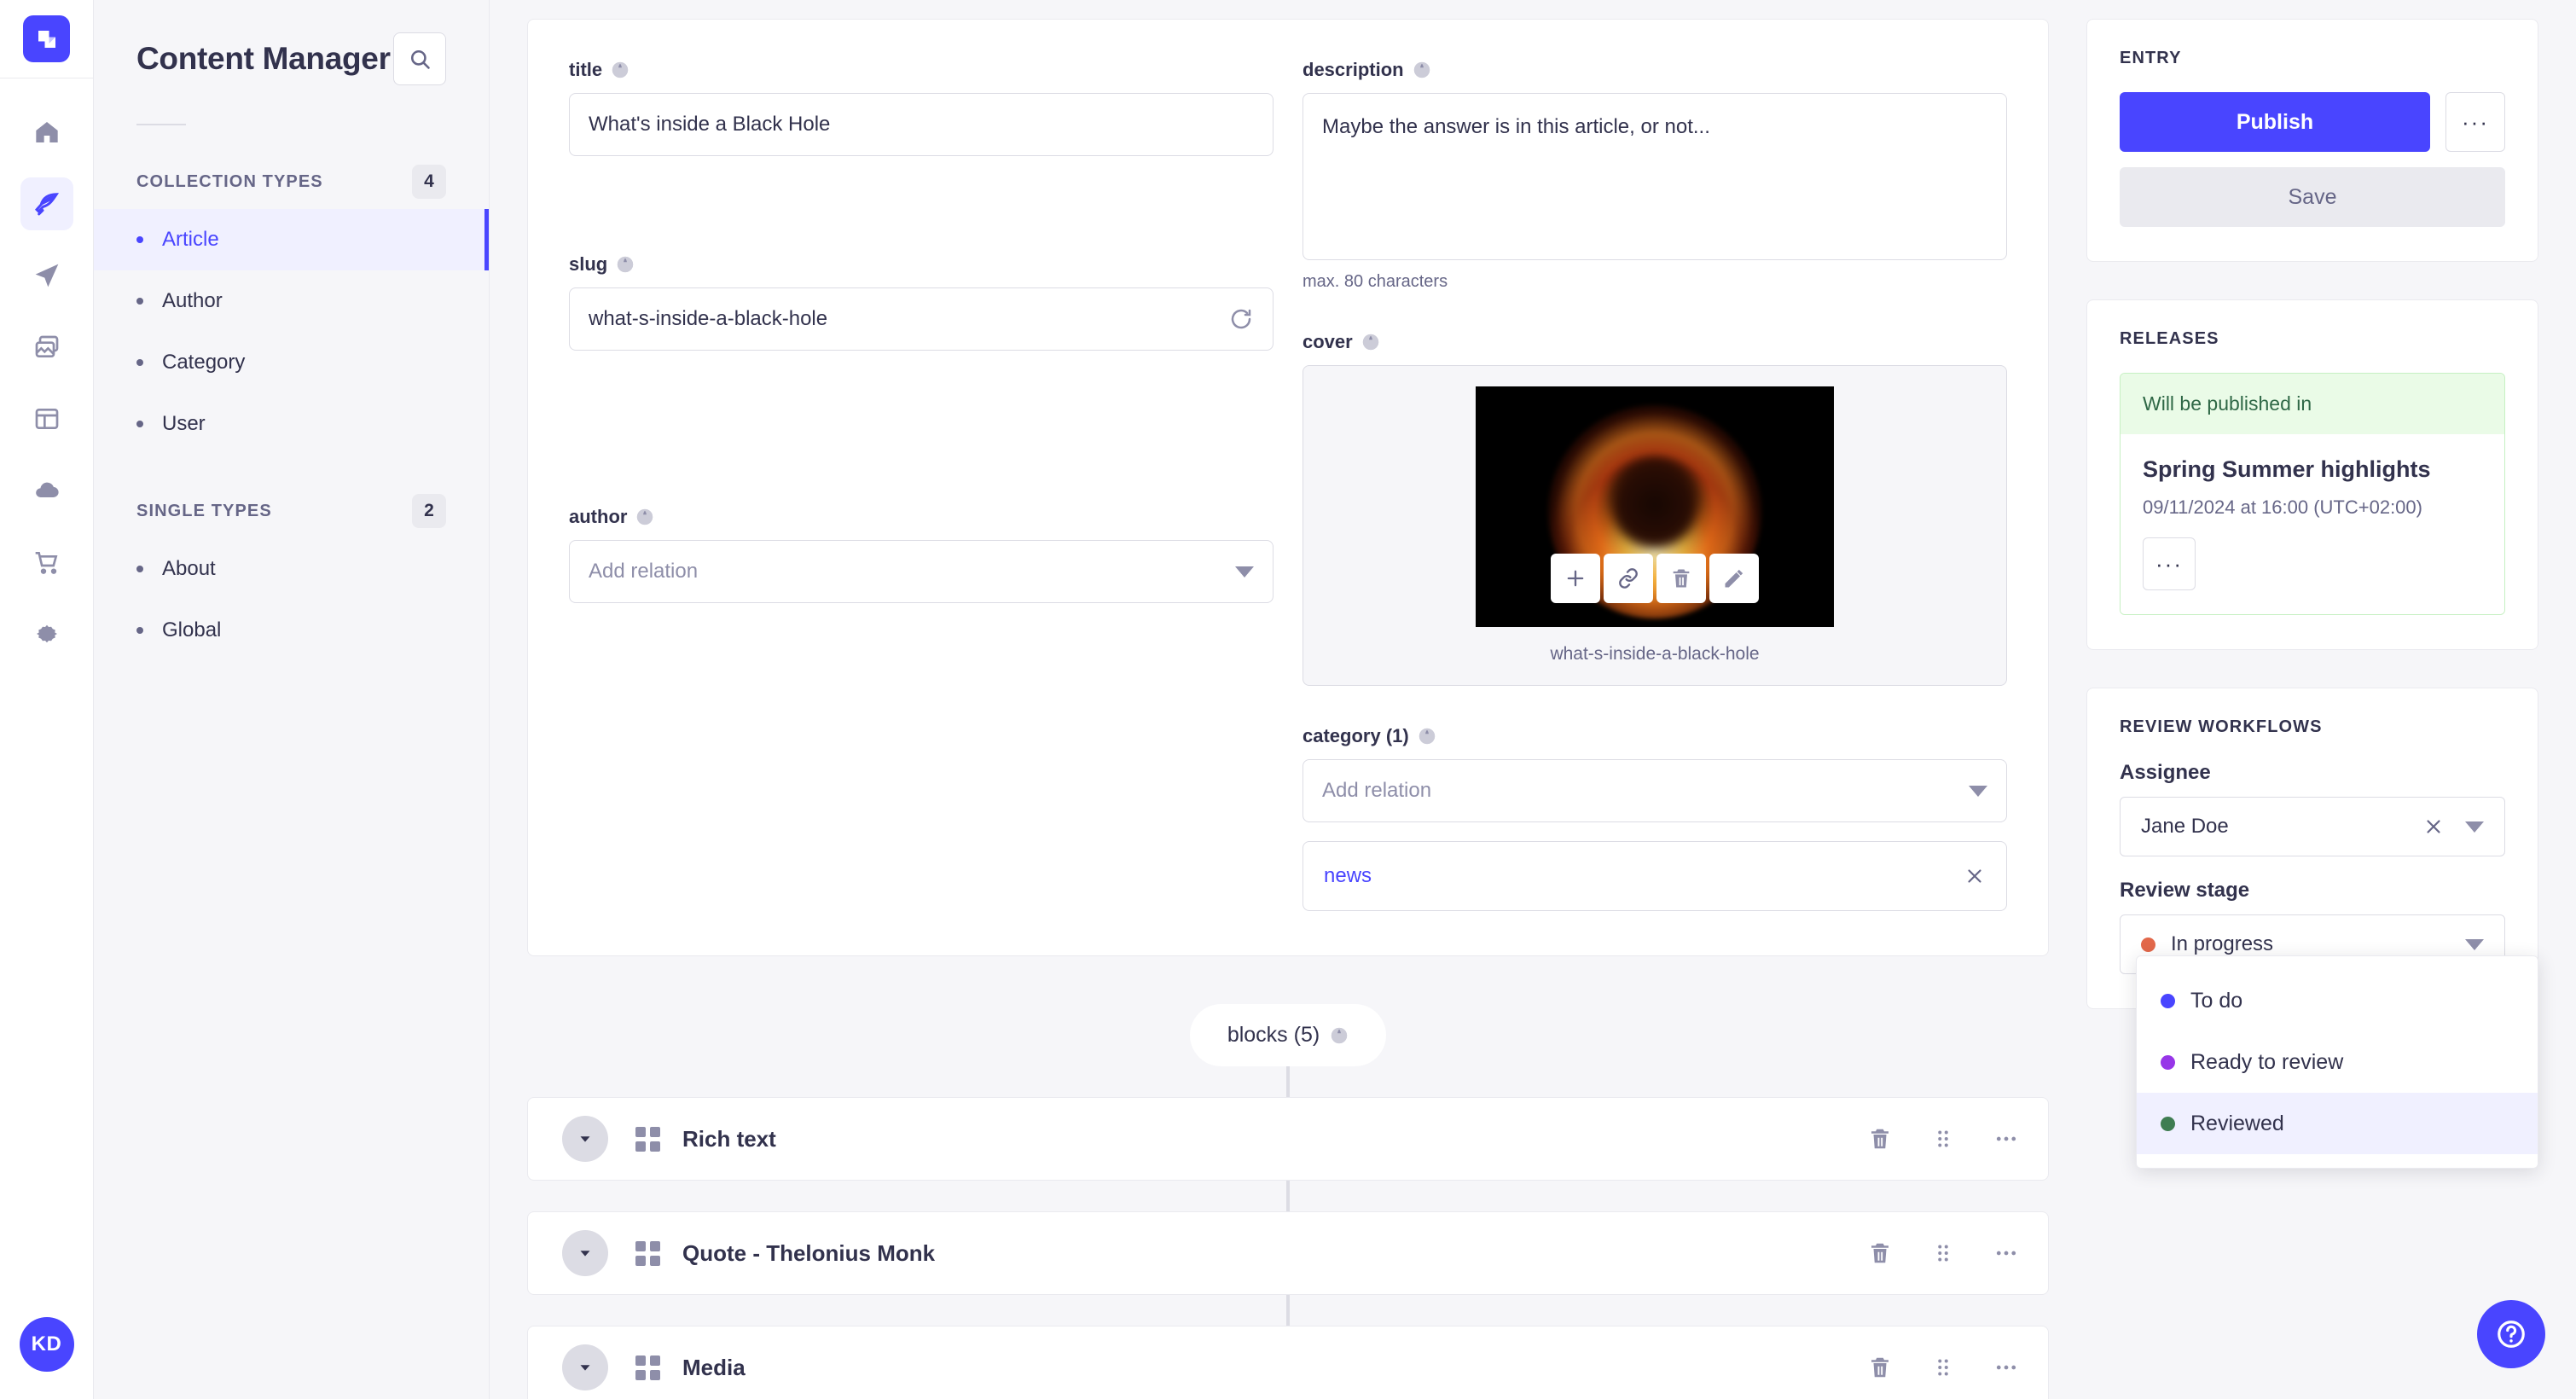 This screenshot has width=2576, height=1399. Describe the element at coordinates (809, 1252) in the screenshot. I see `block-title: Quote - Thelonius Monk` at that location.